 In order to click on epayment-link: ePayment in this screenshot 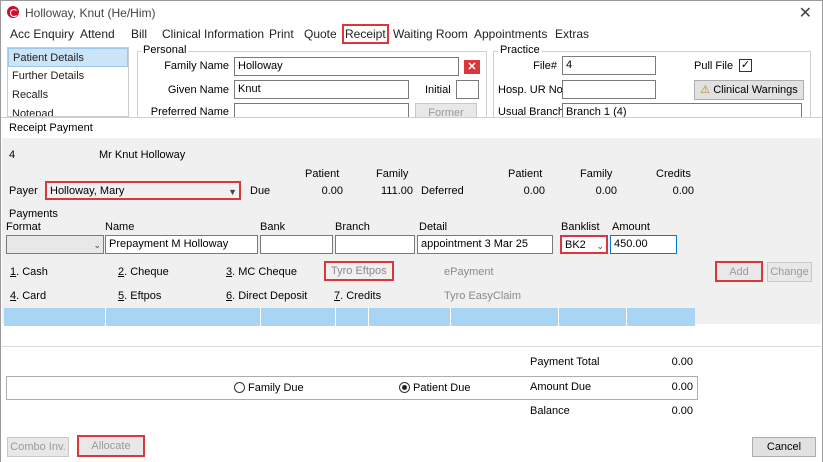, I will do `click(469, 272)`.